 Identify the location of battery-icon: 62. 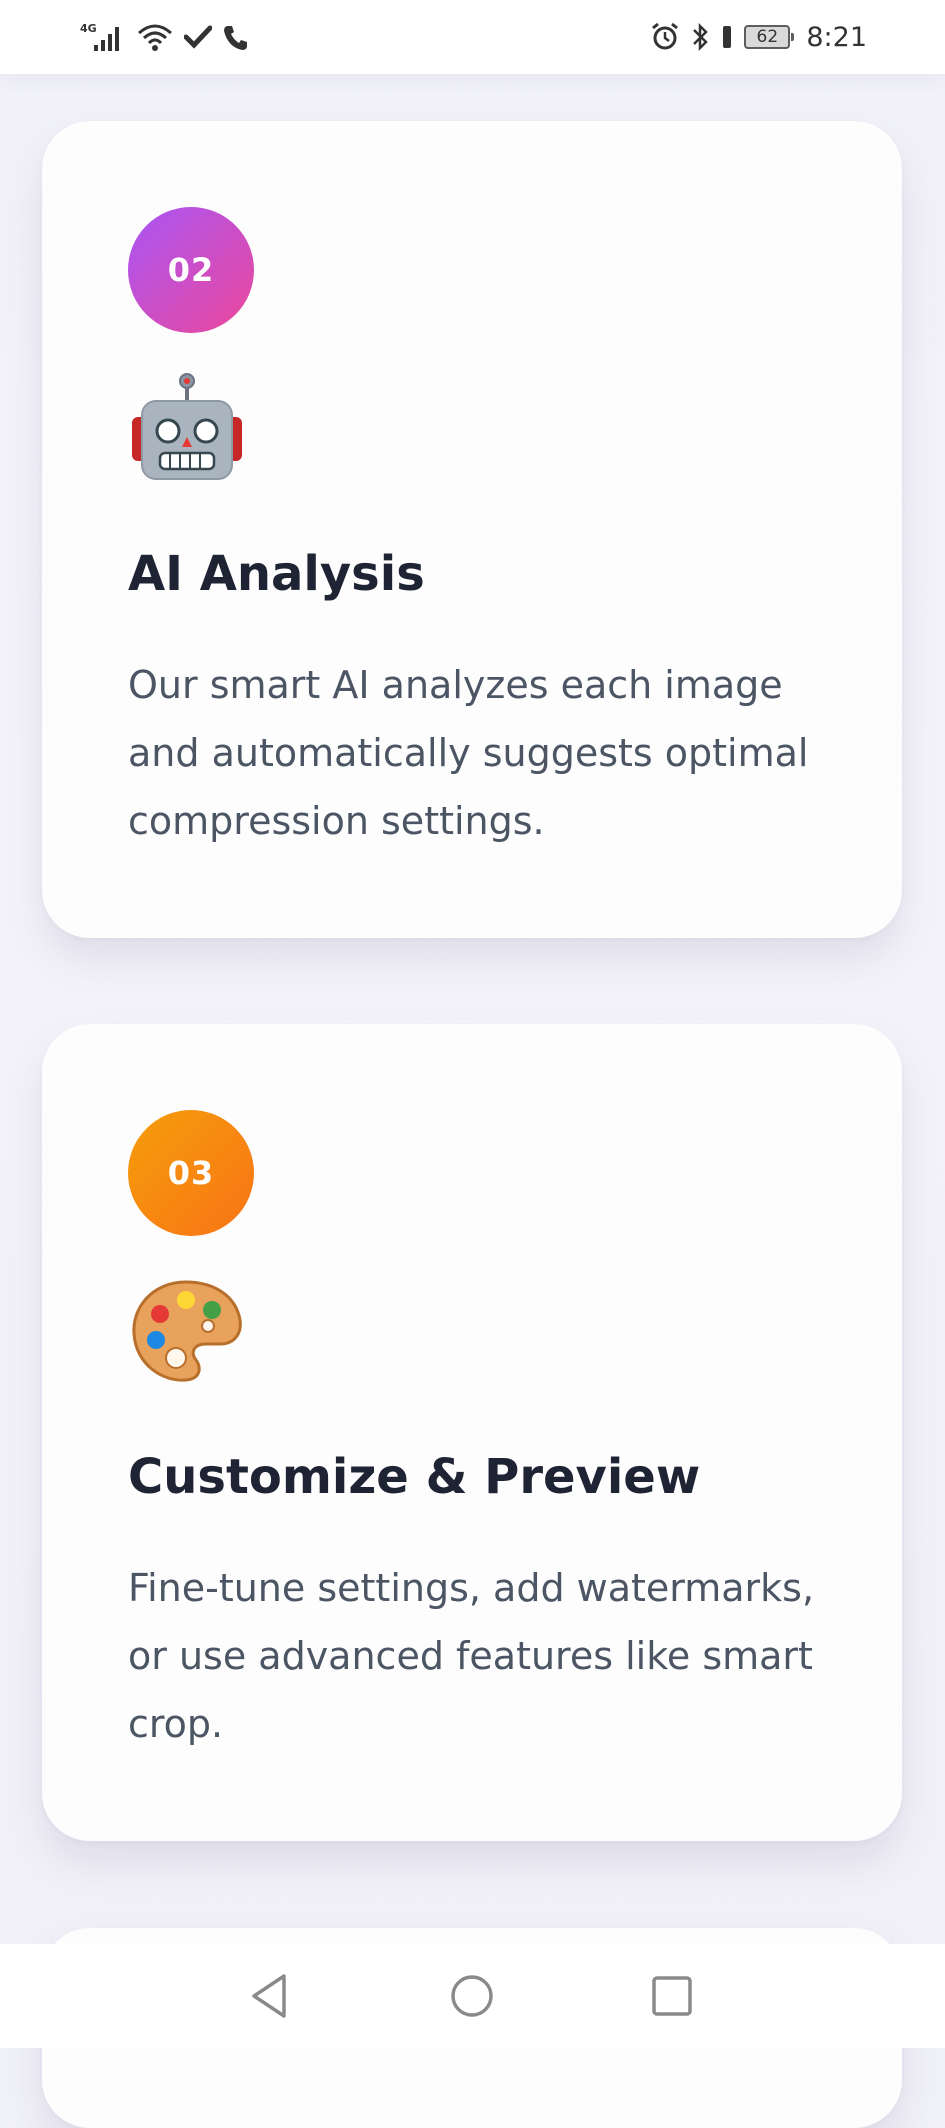
(769, 37).